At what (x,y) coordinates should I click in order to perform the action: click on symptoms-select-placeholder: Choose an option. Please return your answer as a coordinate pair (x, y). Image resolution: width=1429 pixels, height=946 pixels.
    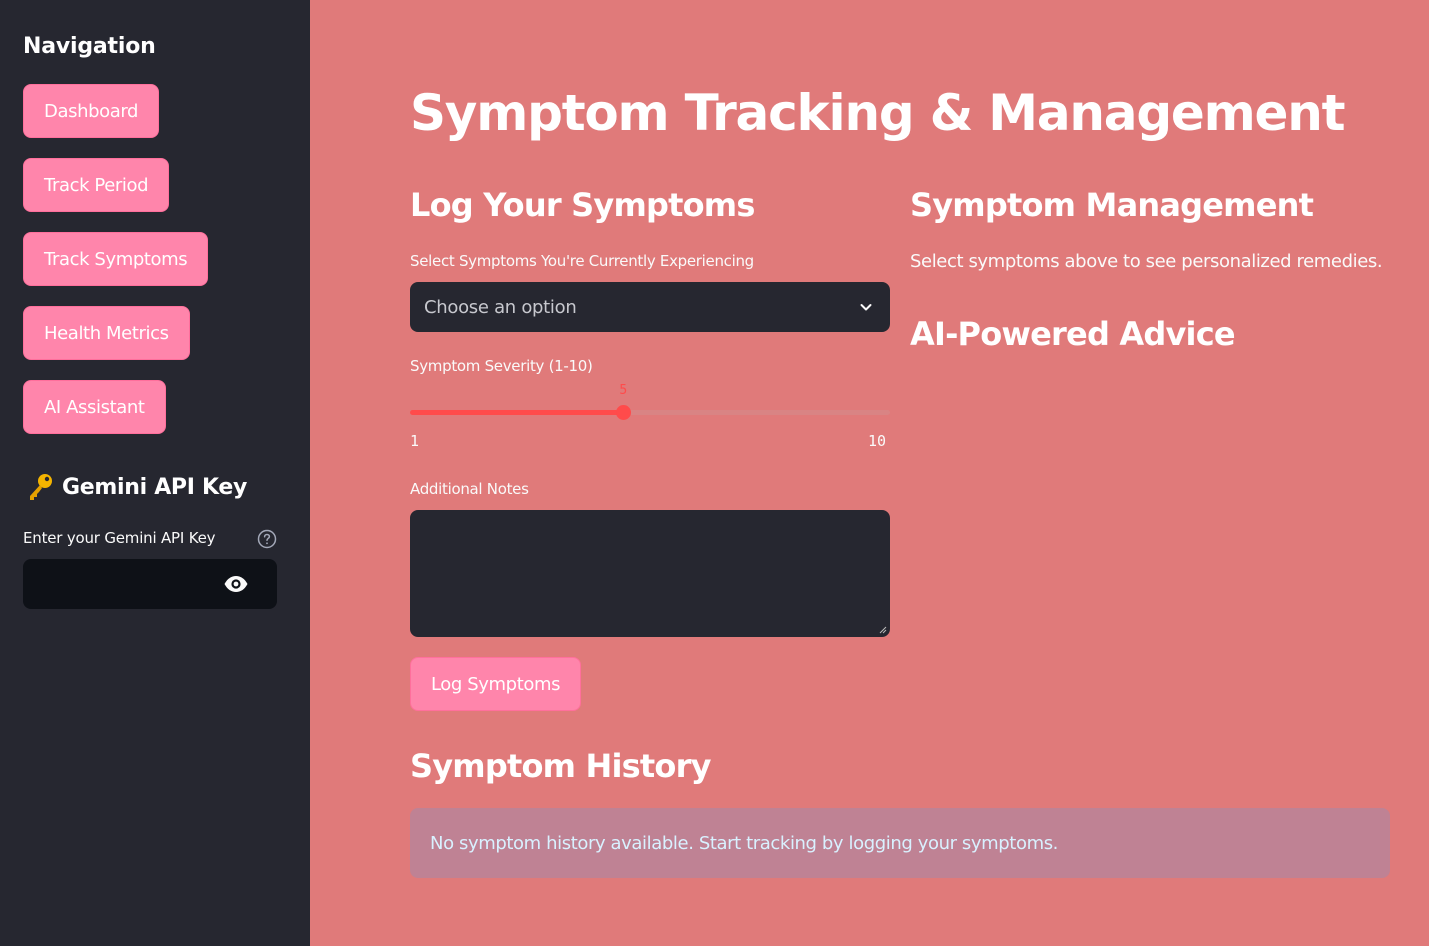
    Looking at the image, I should click on (500, 307).